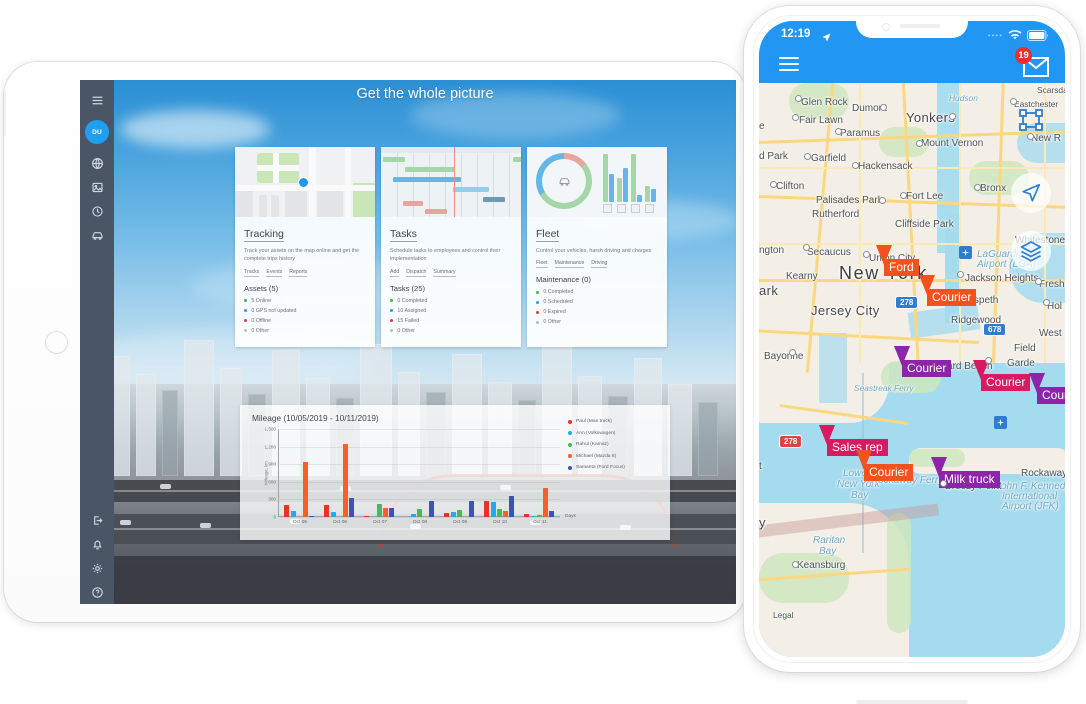  What do you see at coordinates (451, 321) in the screenshot?
I see `stat-row: 15 Failed` at bounding box center [451, 321].